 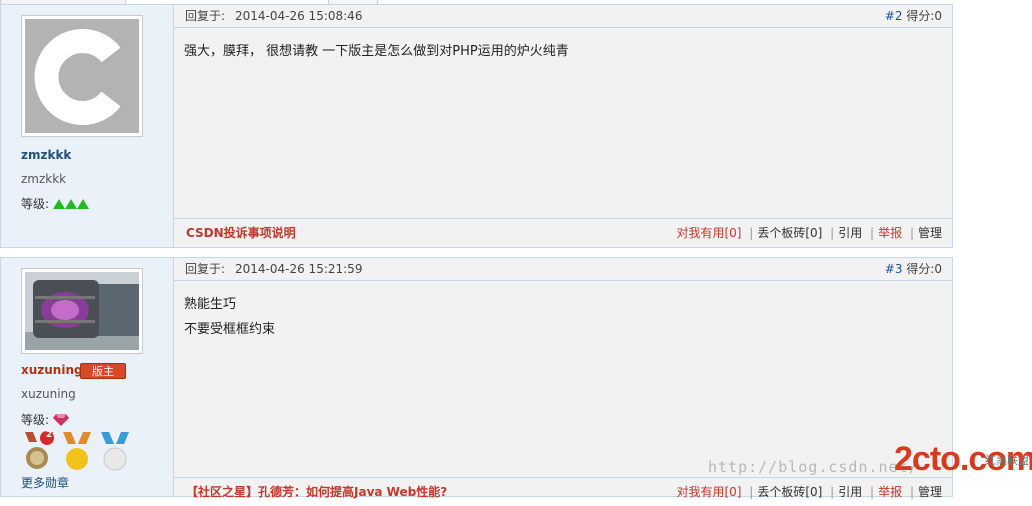 What do you see at coordinates (299, 269) in the screenshot?
I see `reply-time: 2014-04-26 15:21:59` at bounding box center [299, 269].